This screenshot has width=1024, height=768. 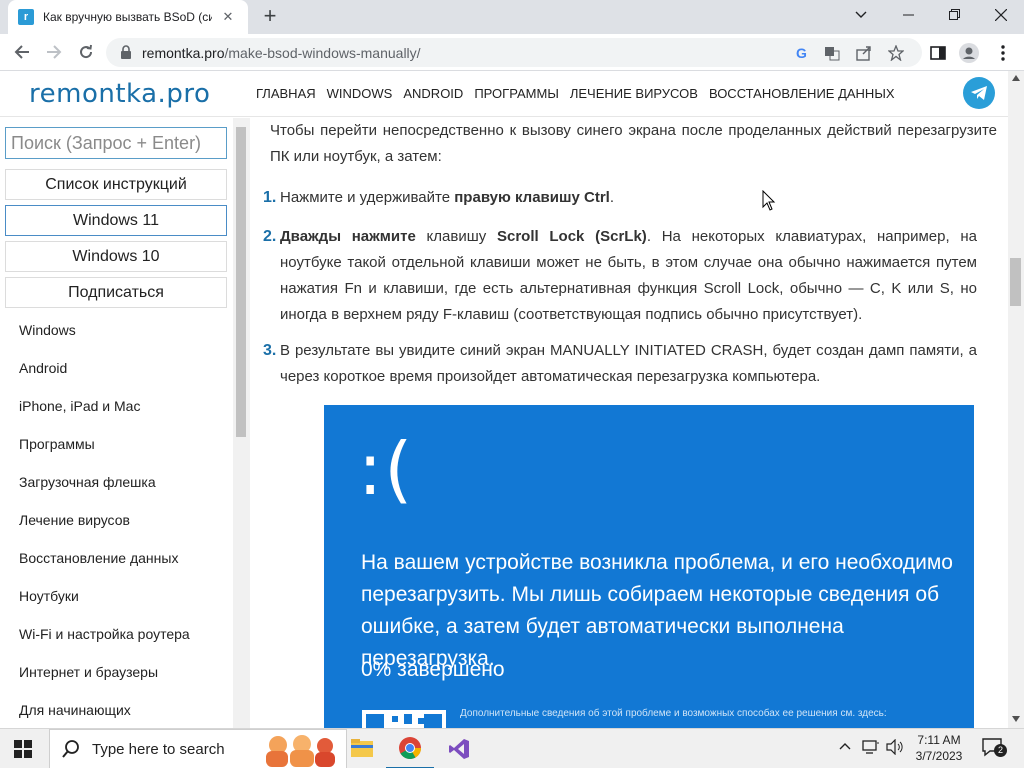 I want to click on close-window-button, so click(x=1001, y=15).